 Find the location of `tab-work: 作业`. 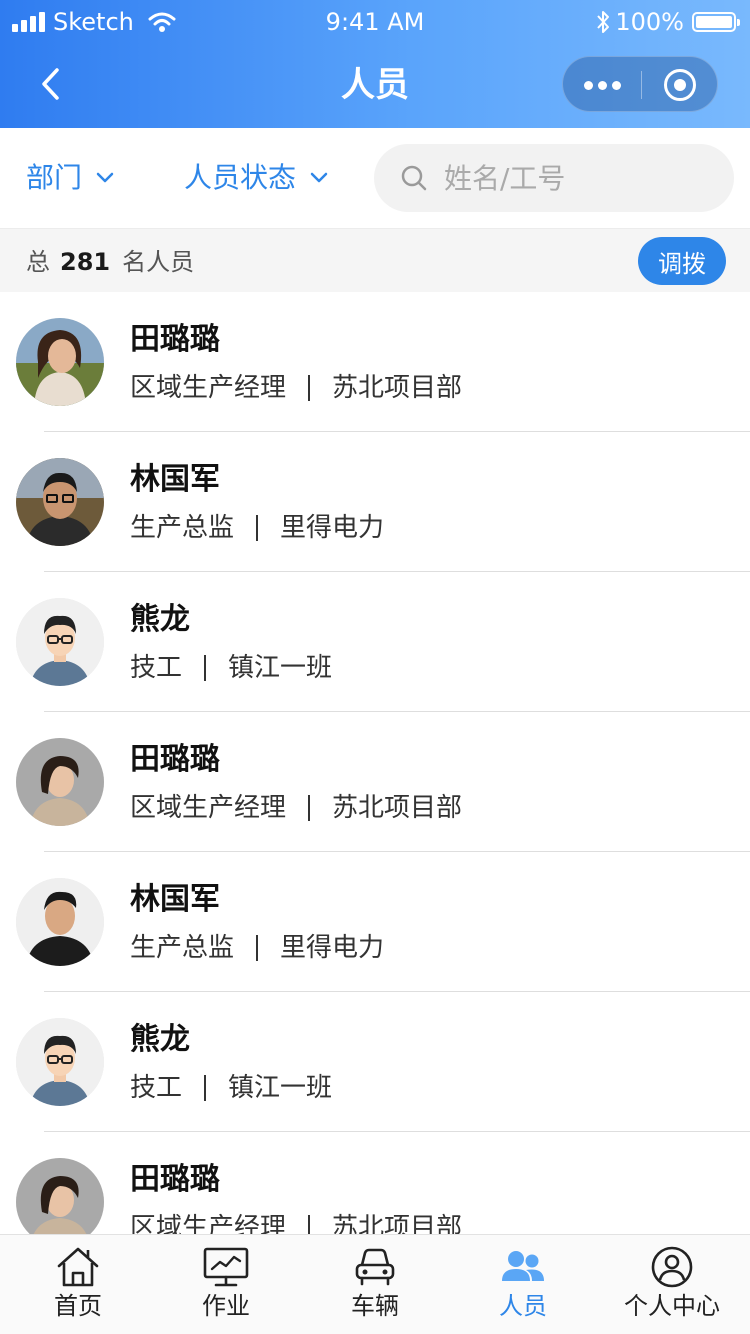

tab-work: 作业 is located at coordinates (226, 1284).